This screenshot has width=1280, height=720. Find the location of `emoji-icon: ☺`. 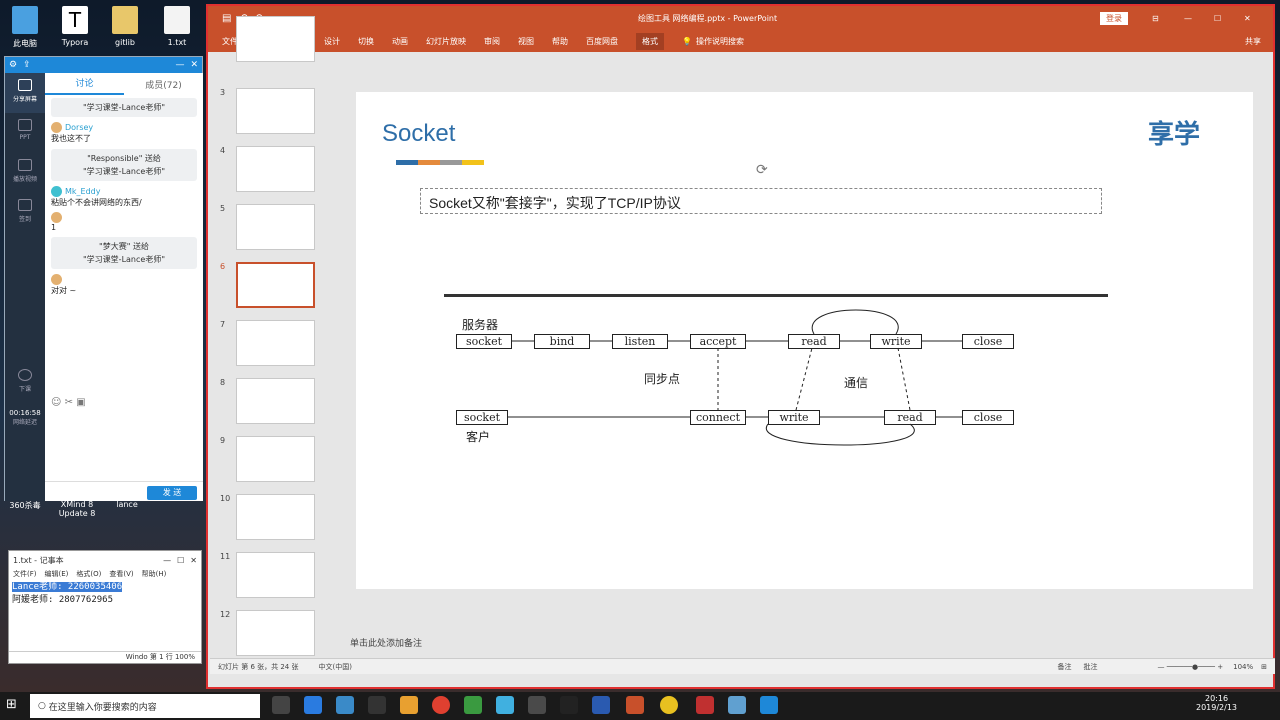

emoji-icon: ☺ is located at coordinates (56, 402).